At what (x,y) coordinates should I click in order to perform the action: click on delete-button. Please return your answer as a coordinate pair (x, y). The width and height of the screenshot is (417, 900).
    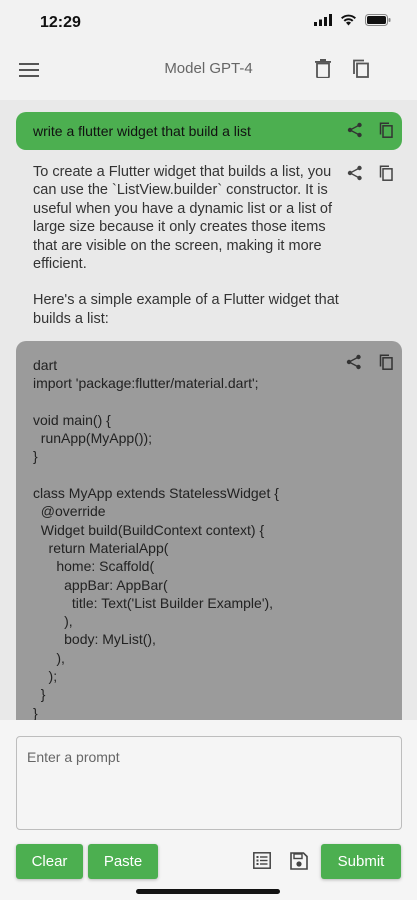
    Looking at the image, I should click on (323, 70).